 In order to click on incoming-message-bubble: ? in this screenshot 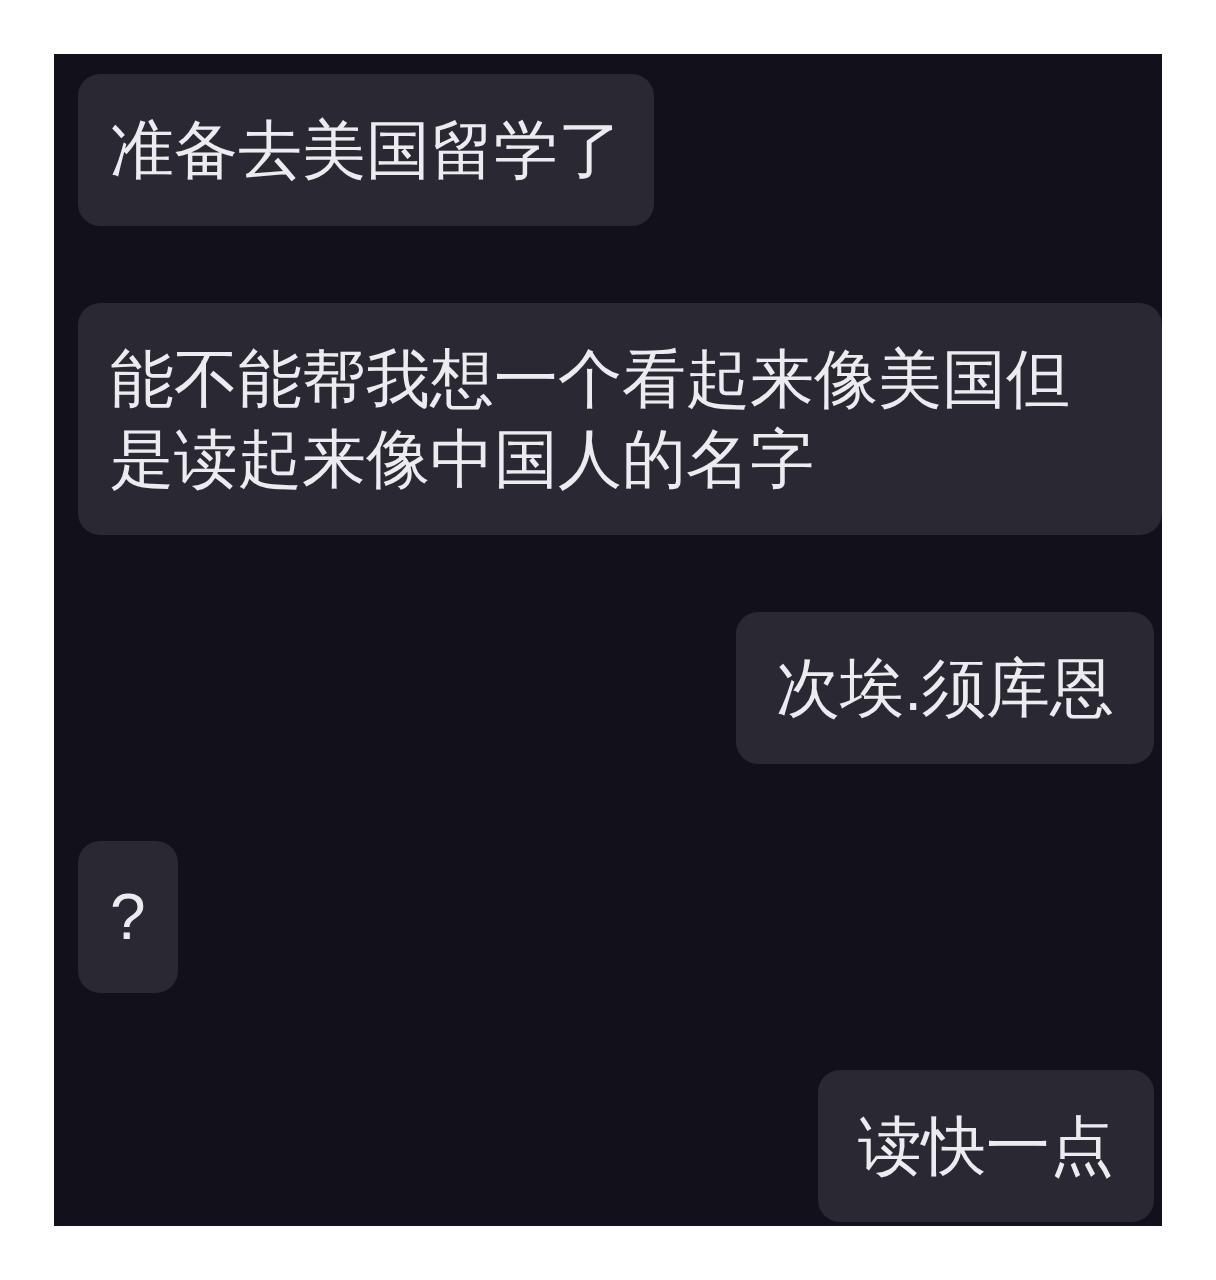, I will do `click(128, 917)`.